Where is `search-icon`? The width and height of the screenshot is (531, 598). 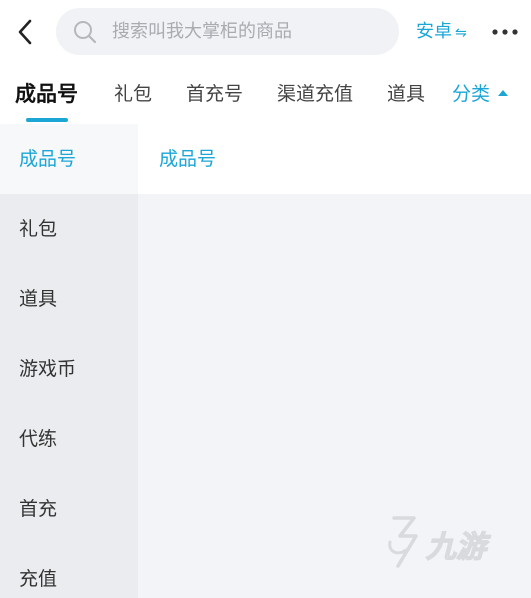
search-icon is located at coordinates (85, 32).